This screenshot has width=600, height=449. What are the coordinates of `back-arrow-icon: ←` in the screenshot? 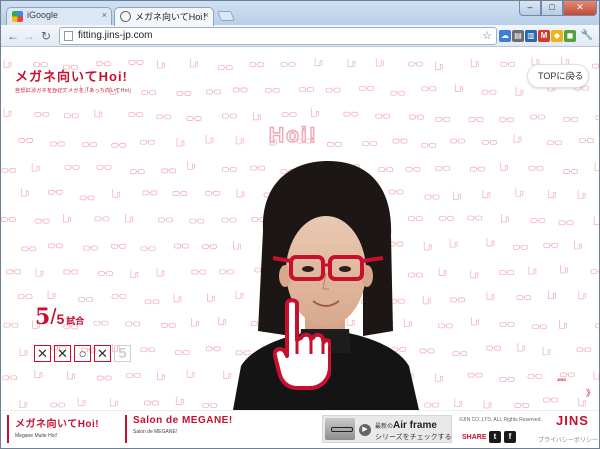 It's located at (13, 36).